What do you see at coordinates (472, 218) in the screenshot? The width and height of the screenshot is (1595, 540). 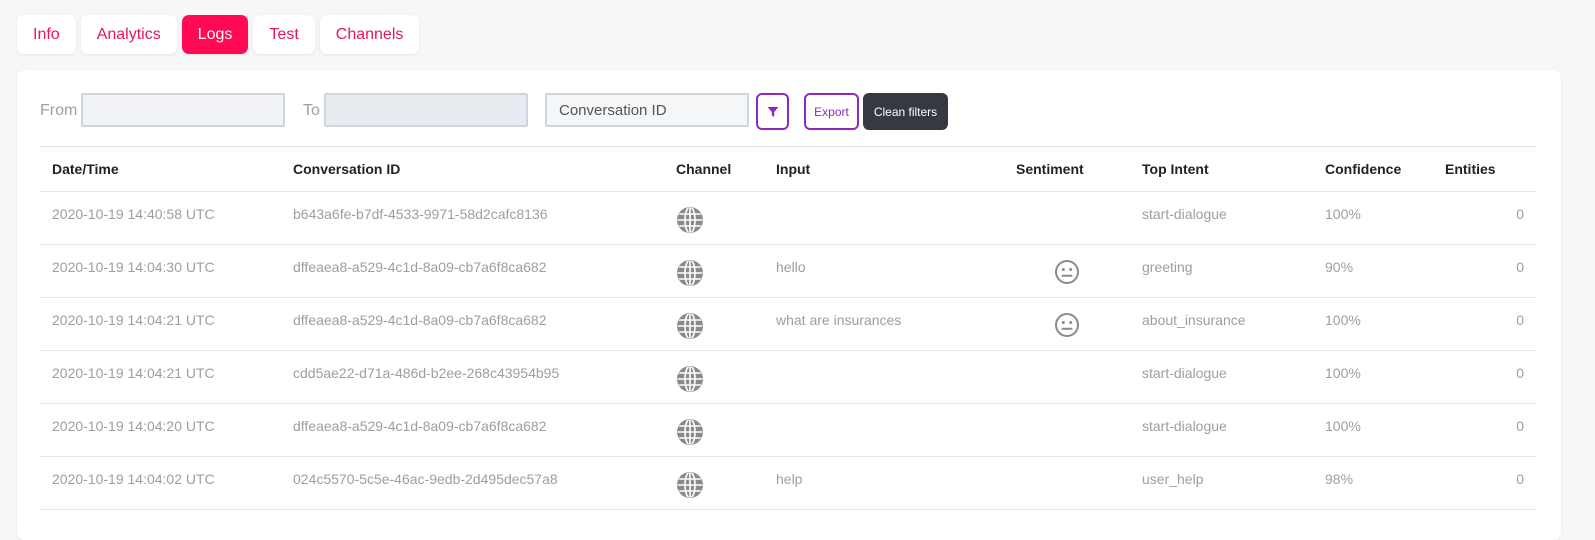 I see `conversation-id-cell: b643a6fe-b7df-4533-9971-58d2cafc8136` at bounding box center [472, 218].